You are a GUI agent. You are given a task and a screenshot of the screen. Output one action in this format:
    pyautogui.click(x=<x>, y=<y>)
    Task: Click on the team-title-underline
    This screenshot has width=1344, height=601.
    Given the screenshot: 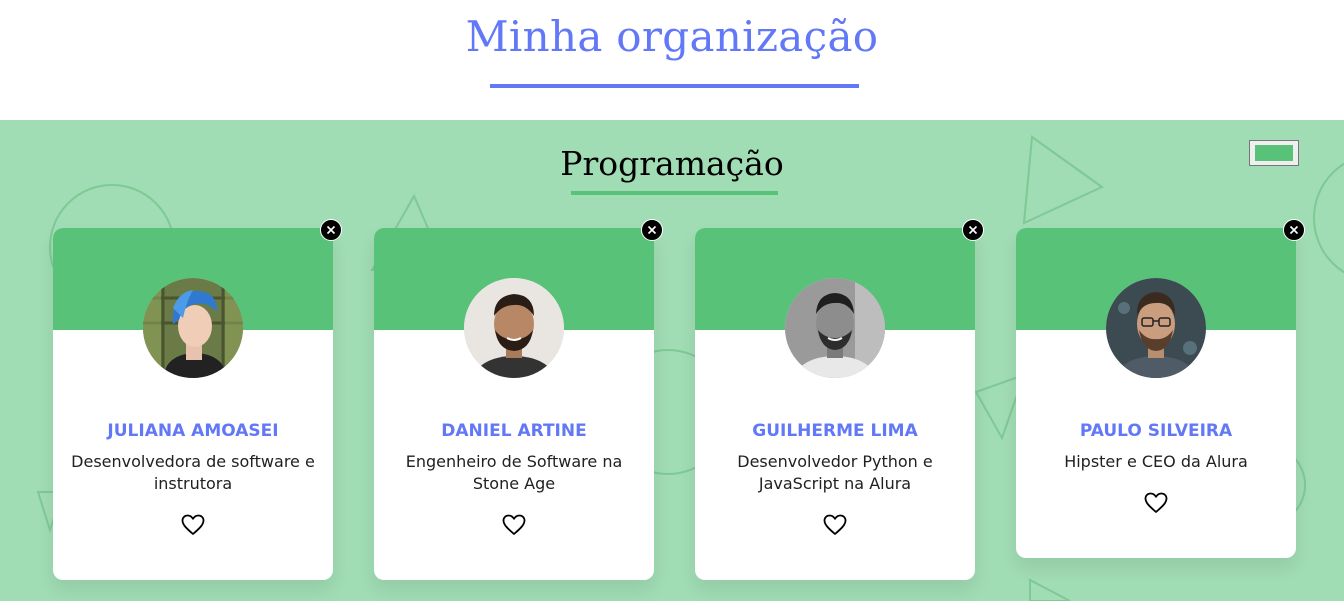 What is the action you would take?
    pyautogui.click(x=674, y=193)
    